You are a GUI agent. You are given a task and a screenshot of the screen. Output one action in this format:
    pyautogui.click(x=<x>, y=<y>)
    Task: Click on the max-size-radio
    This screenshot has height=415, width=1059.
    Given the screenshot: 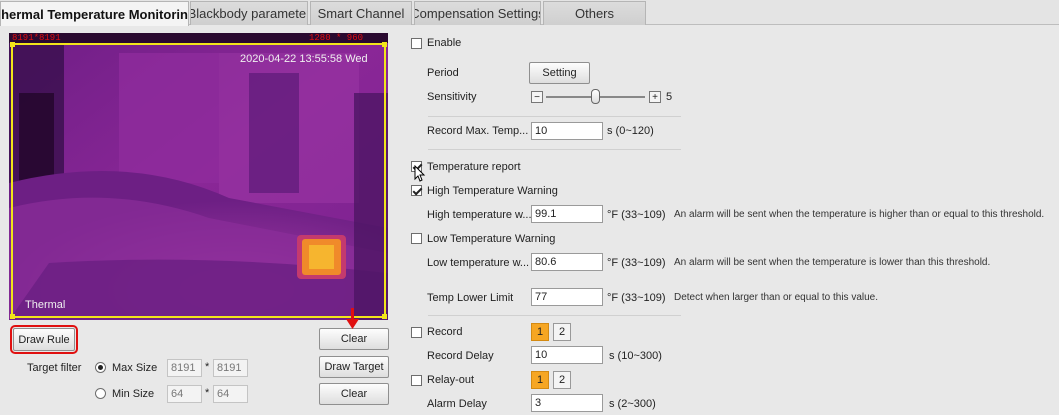 What is the action you would take?
    pyautogui.click(x=100, y=367)
    